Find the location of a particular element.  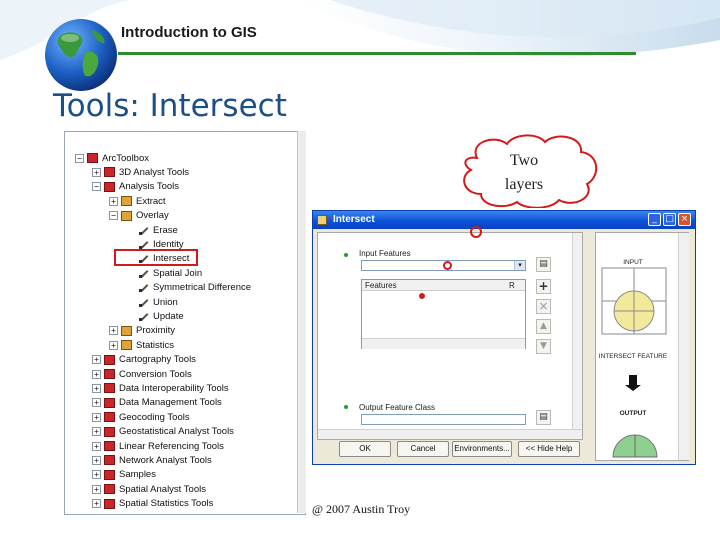

toolbox-item-geostatistical-analyst-tools: + Geostatistical Analyst Tools is located at coordinates (163, 432).